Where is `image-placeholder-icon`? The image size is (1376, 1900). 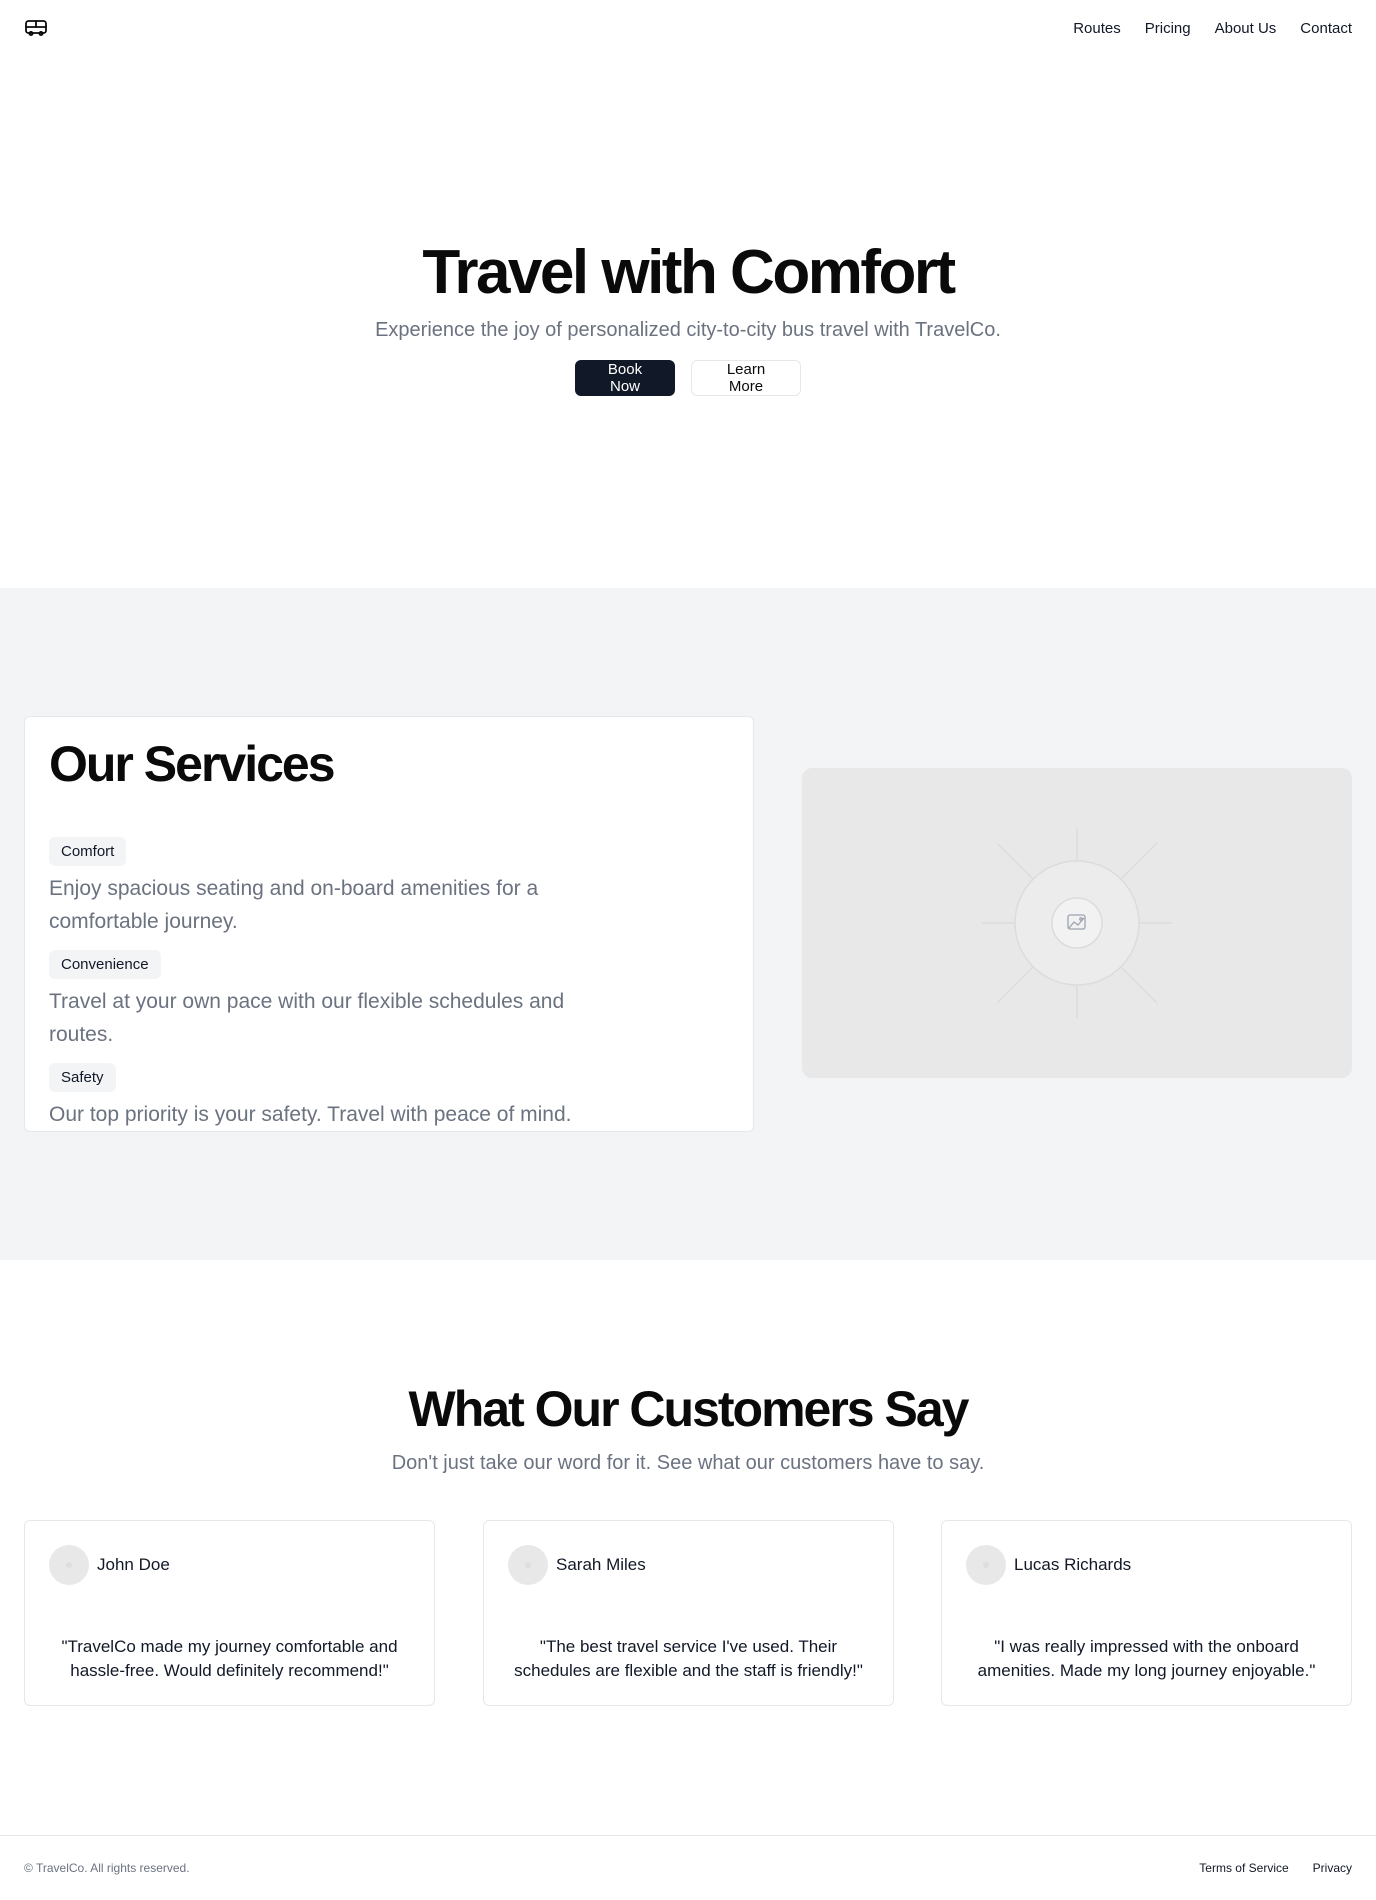
image-placeholder-icon is located at coordinates (1077, 923).